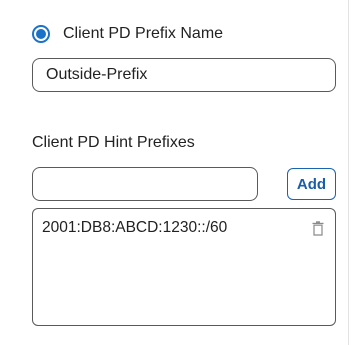  I want to click on radio-button-selected, so click(41, 34).